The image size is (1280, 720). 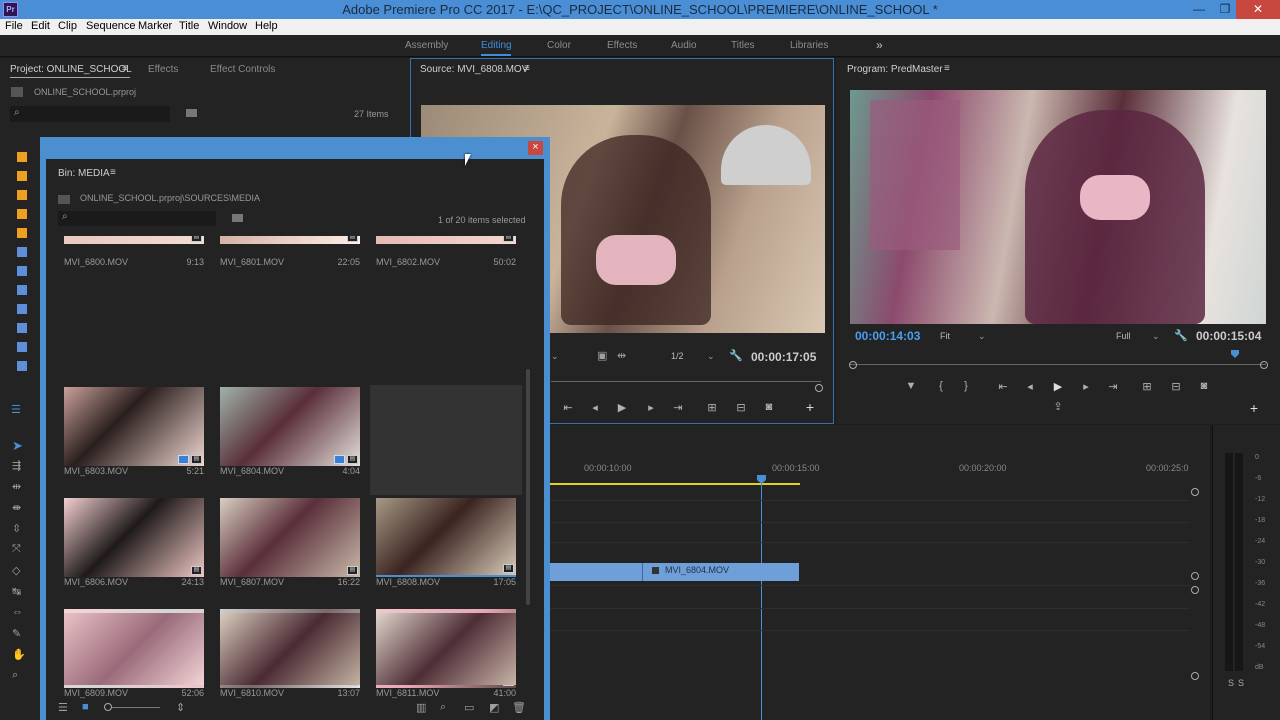 I want to click on menu-edit: Edit, so click(x=40, y=26).